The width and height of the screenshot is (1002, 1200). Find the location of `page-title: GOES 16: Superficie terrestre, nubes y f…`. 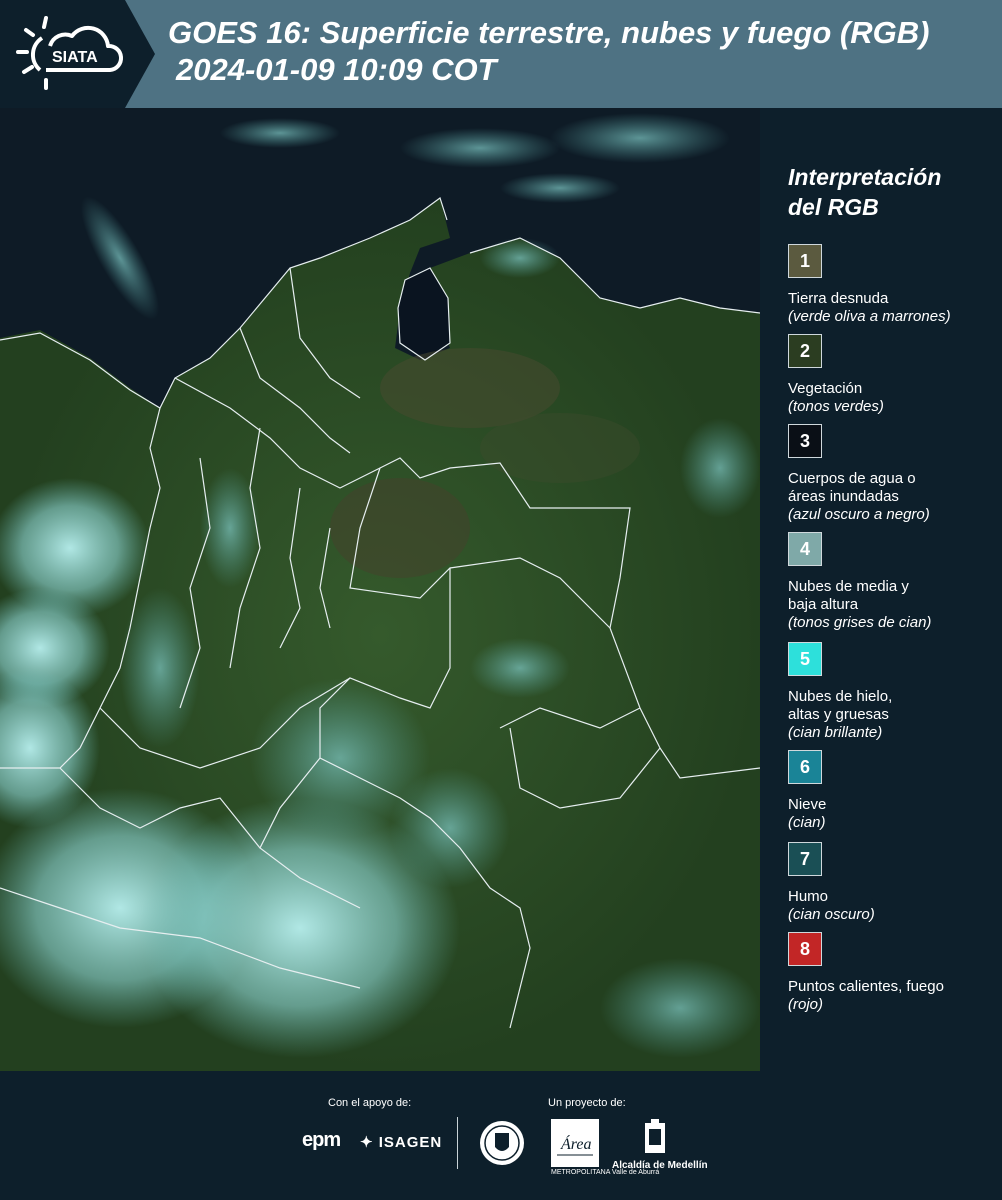

page-title: GOES 16: Superficie terrestre, nubes y f… is located at coordinates (548, 51).